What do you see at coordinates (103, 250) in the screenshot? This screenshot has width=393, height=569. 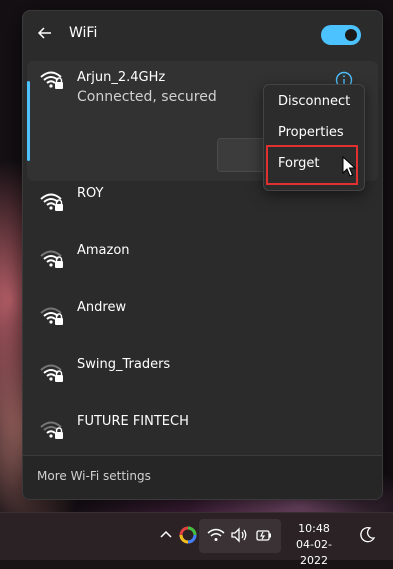 I see `network-name: Amazon` at bounding box center [103, 250].